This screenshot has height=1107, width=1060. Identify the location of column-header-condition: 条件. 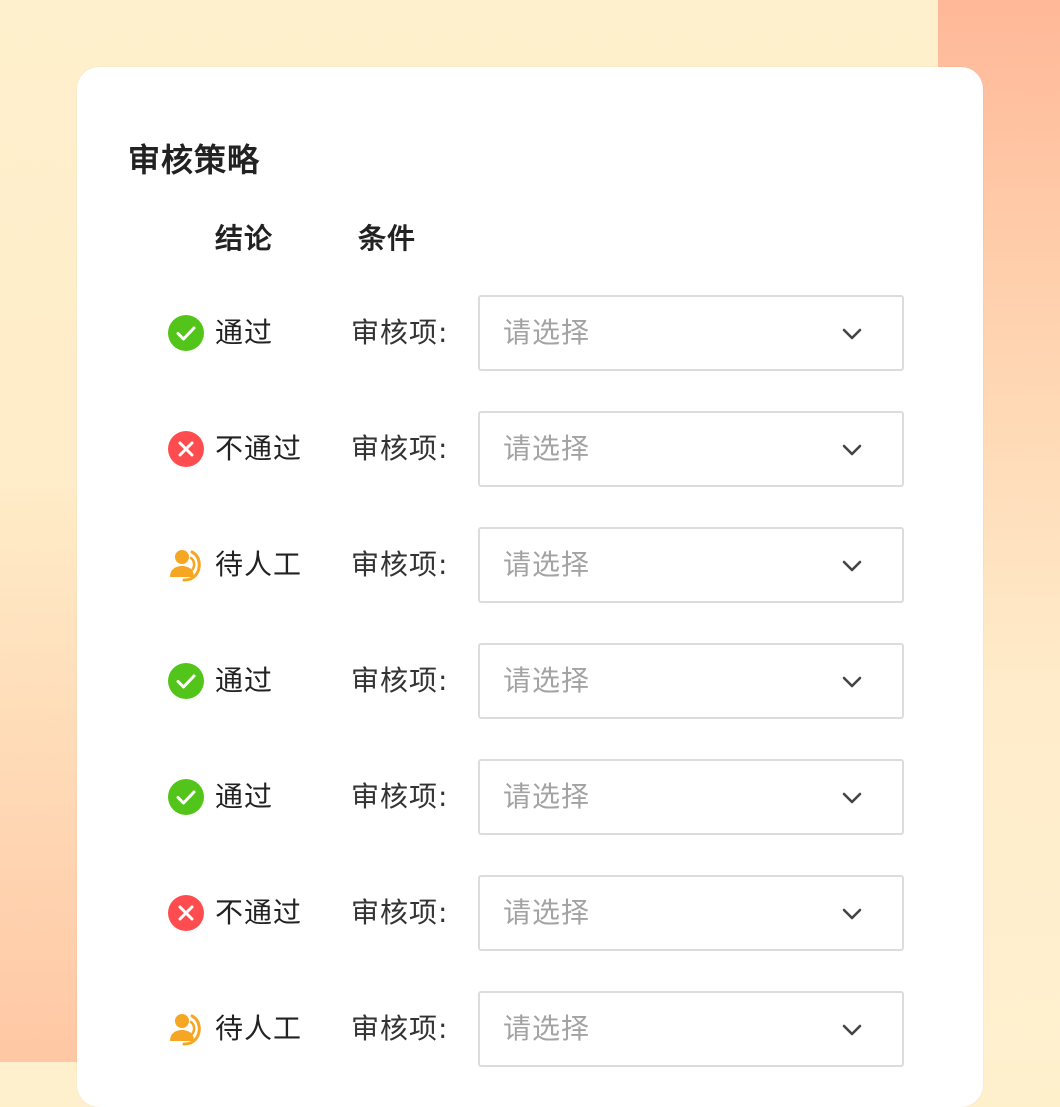
(387, 238).